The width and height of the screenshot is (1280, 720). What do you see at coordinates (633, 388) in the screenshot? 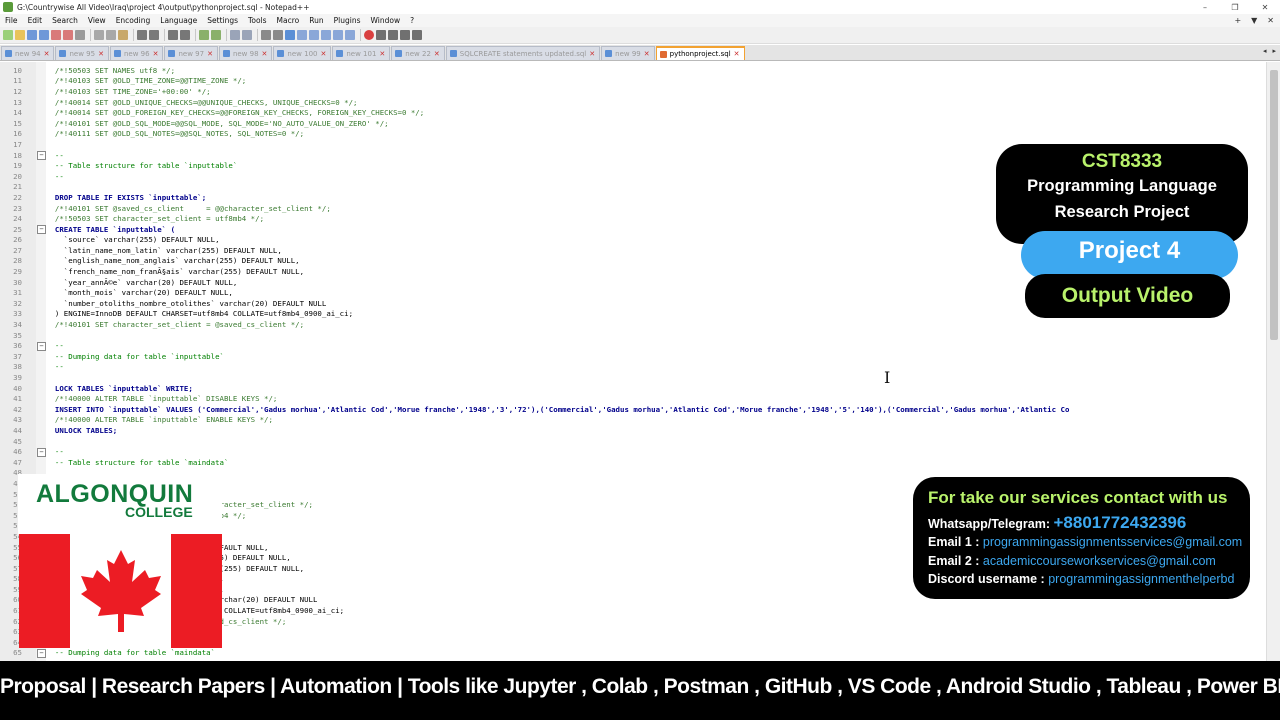
I see `code-line: 40 LOCK TABLES `inputtable` WRITE;` at bounding box center [633, 388].